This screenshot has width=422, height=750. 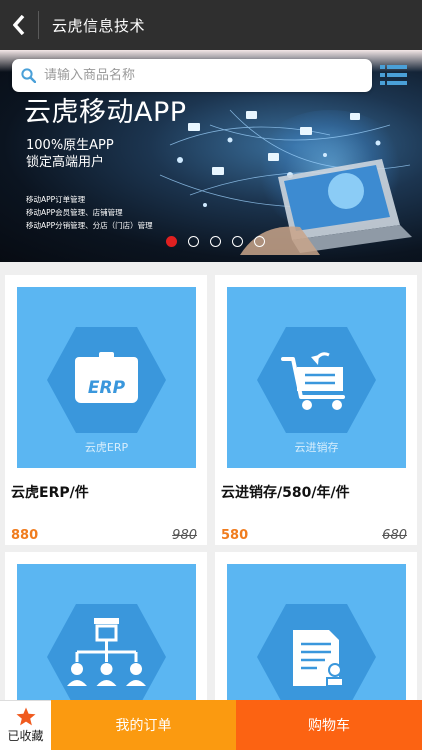 What do you see at coordinates (99, 25) in the screenshot?
I see `page-title: 云虎信息技术` at bounding box center [99, 25].